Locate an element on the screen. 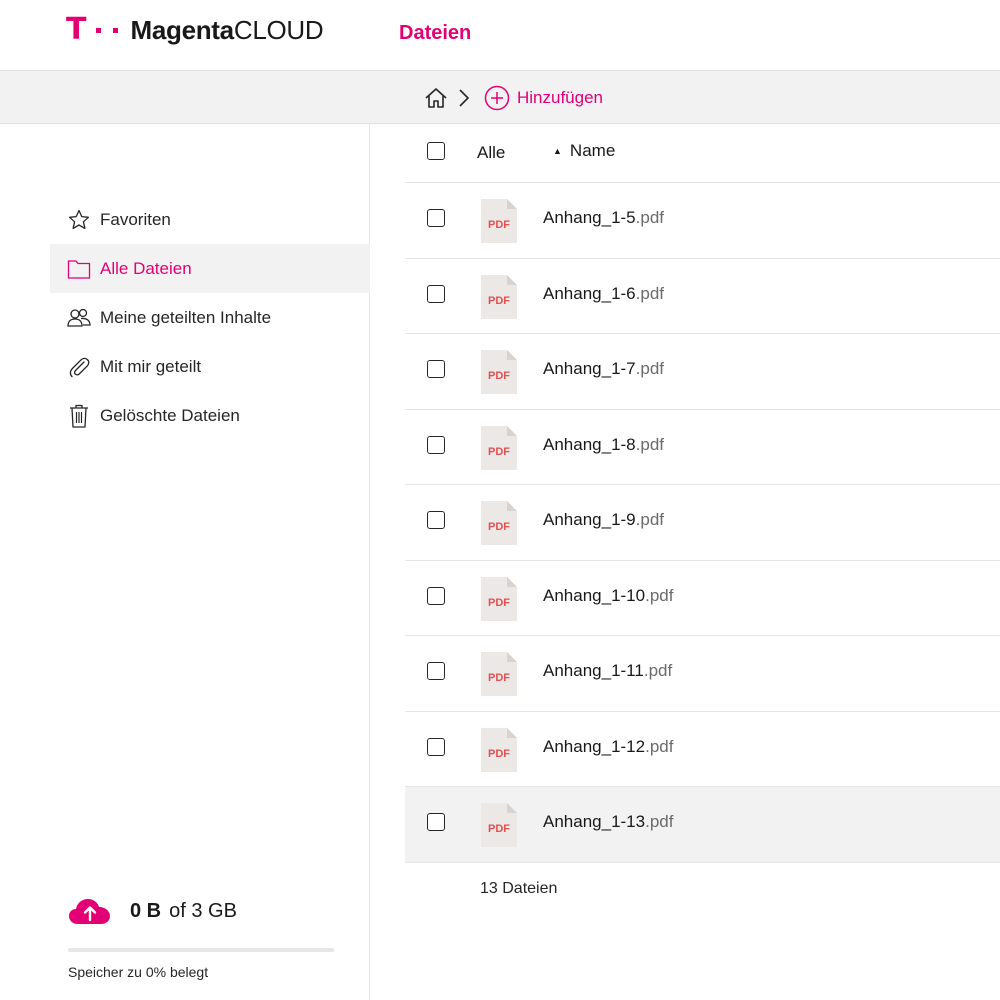 This screenshot has height=1000, width=1000. sidebar-item-alle-dateien: Alle Dateien is located at coordinates (210, 268).